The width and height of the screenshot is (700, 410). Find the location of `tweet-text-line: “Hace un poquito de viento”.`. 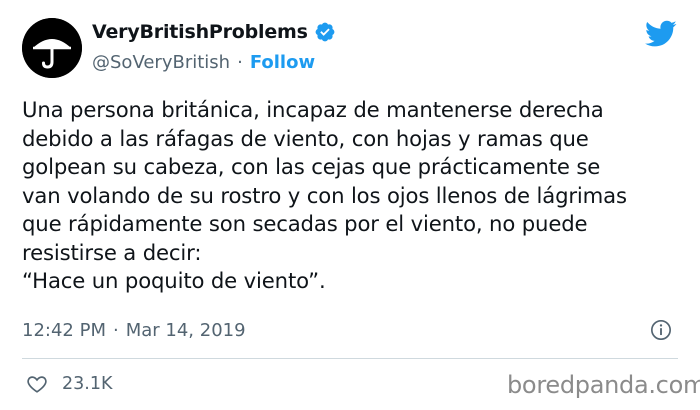

tweet-text-line: “Hace un poquito de viento”. is located at coordinates (174, 280).